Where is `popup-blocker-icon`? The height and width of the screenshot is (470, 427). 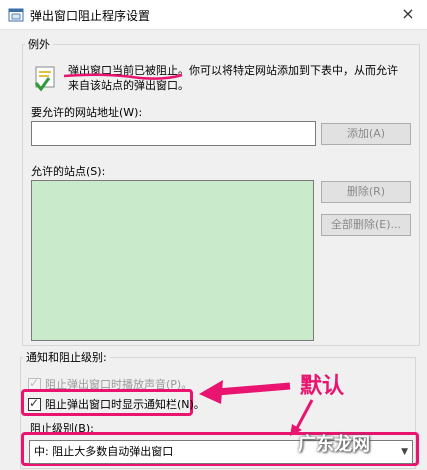
popup-blocker-icon is located at coordinates (16, 15).